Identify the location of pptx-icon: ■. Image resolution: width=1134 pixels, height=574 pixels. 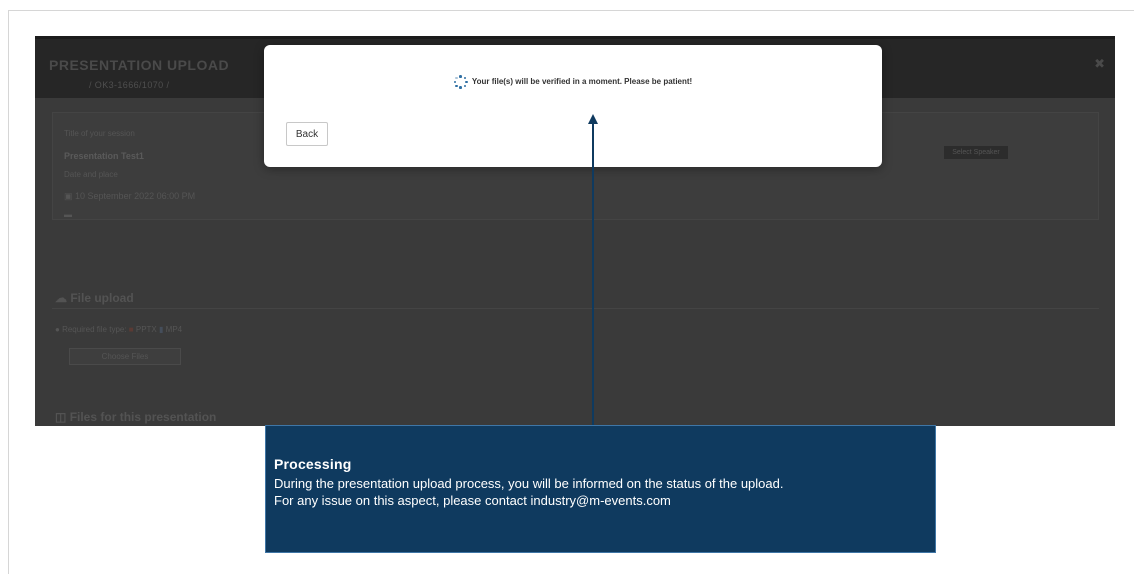
(131, 329).